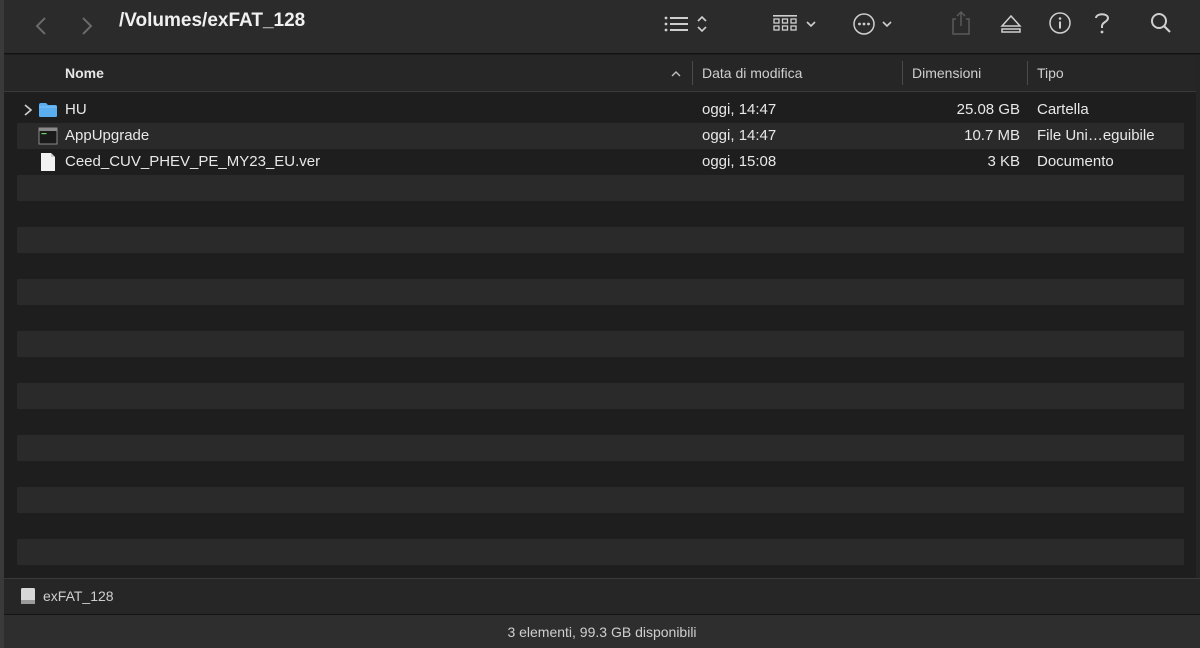 The height and width of the screenshot is (648, 1200). Describe the element at coordinates (84, 73) in the screenshot. I see `column-name-header: Nome` at that location.